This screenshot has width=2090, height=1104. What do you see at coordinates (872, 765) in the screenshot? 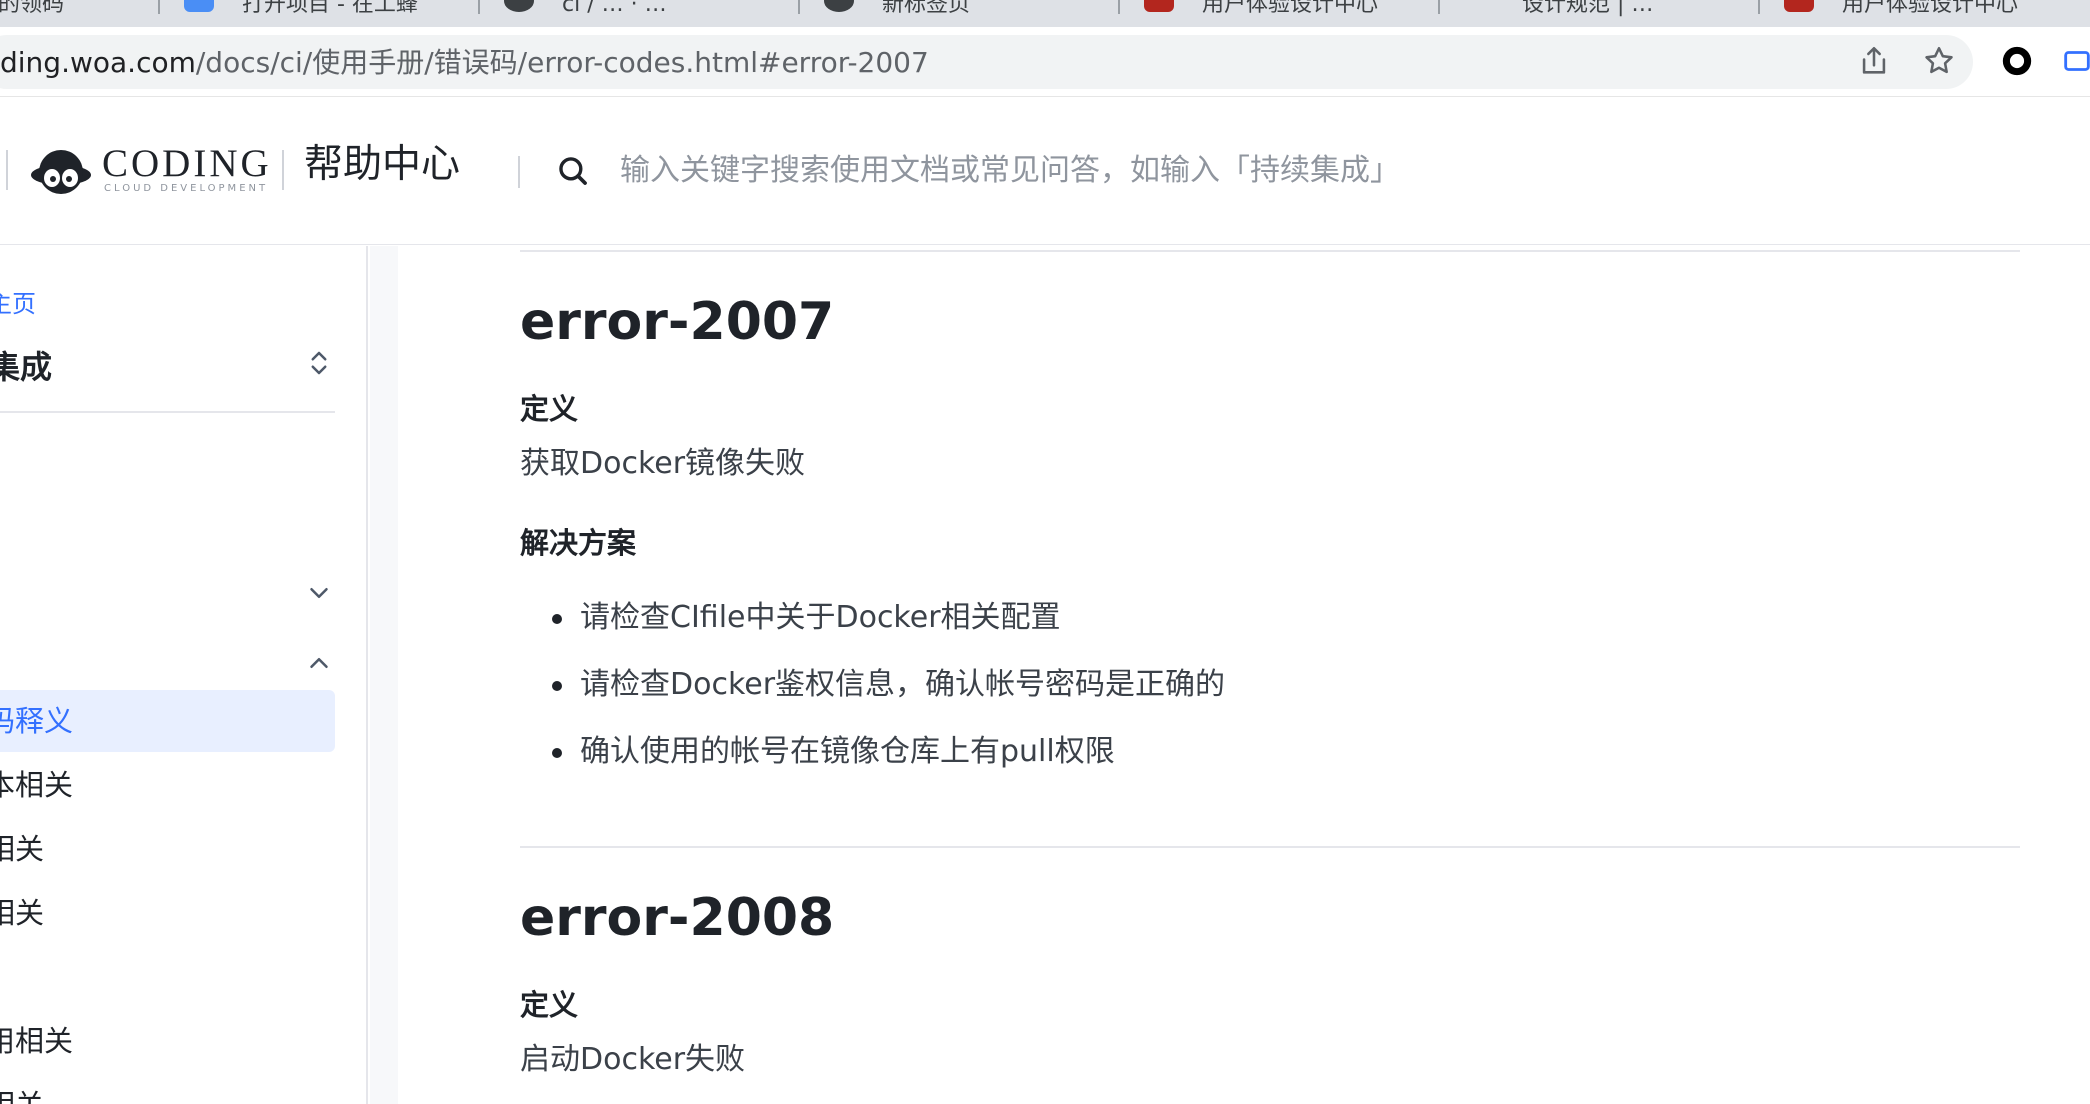
I see `list-item: 确认使用的帐号在镜像仓库上有pull权限` at bounding box center [872, 765].